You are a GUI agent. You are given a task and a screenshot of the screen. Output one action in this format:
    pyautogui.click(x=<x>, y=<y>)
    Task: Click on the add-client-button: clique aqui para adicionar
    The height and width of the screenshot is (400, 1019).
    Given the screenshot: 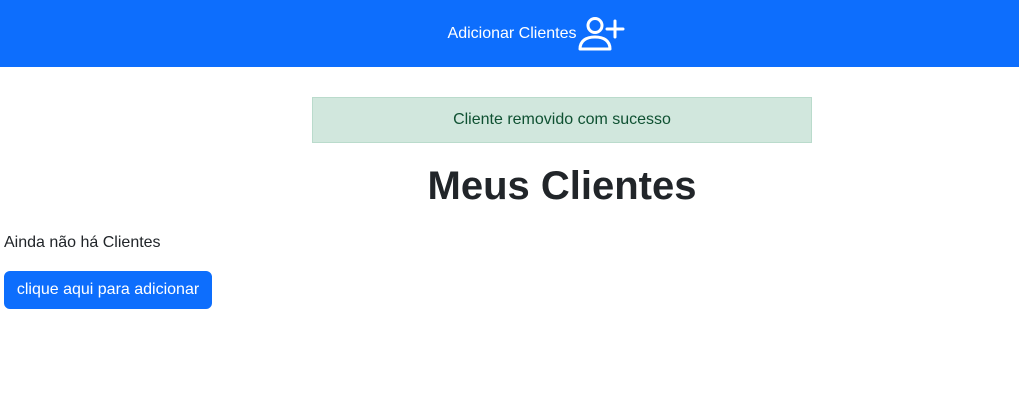 What is the action you would take?
    pyautogui.click(x=108, y=290)
    